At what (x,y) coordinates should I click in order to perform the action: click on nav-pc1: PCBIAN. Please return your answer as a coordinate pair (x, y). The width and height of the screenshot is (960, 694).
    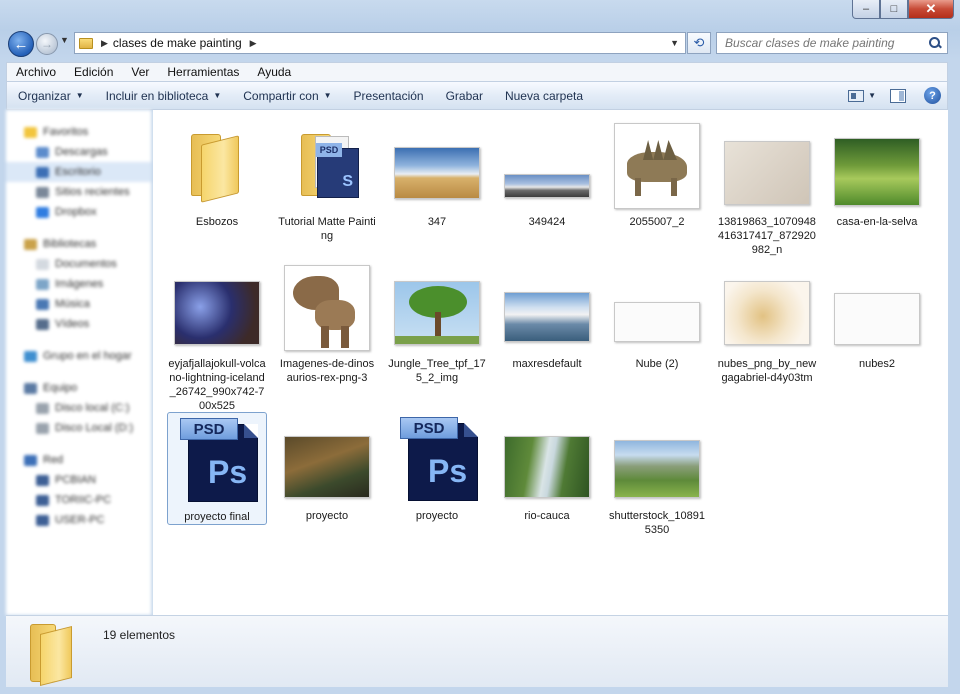
    Looking at the image, I should click on (78, 480).